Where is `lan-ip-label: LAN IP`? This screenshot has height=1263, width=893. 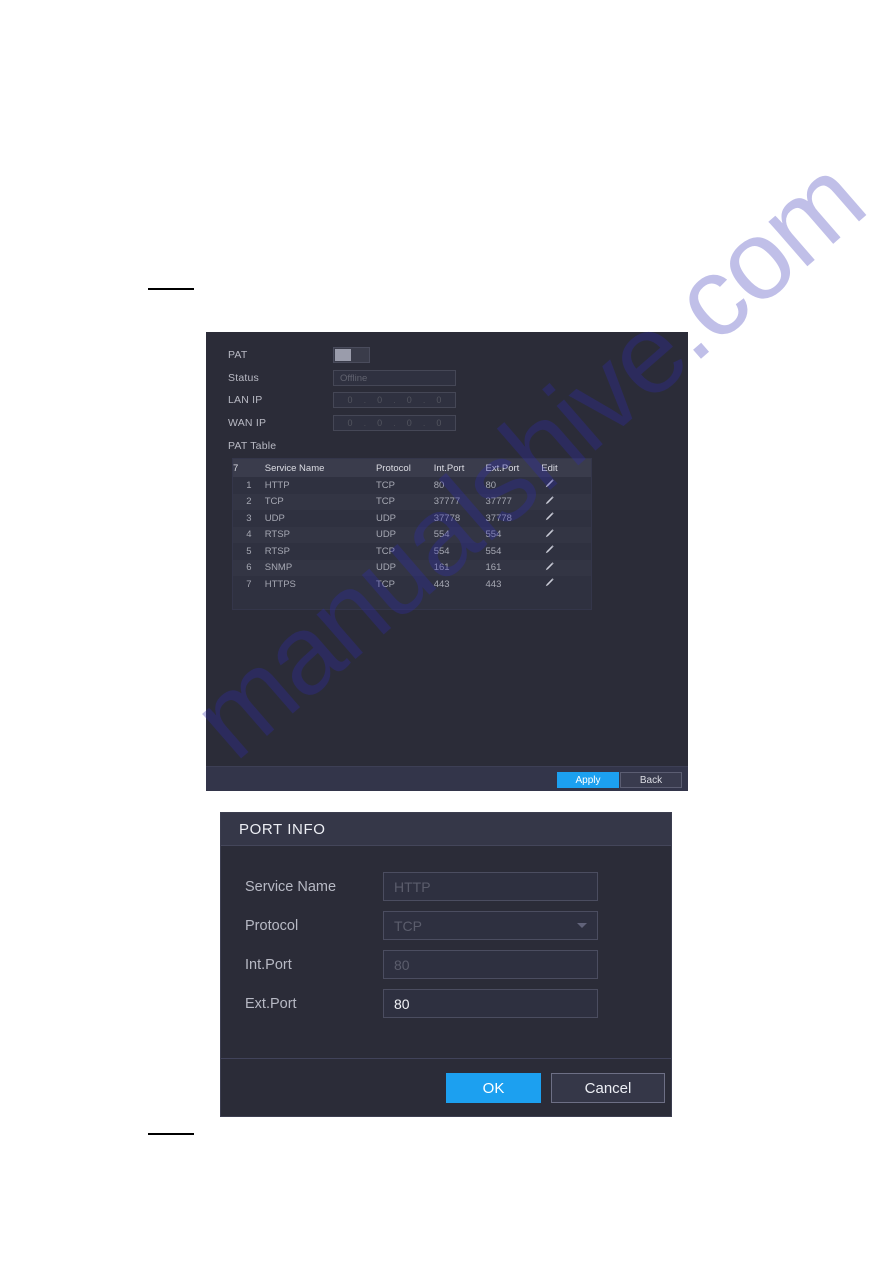 lan-ip-label: LAN IP is located at coordinates (245, 400).